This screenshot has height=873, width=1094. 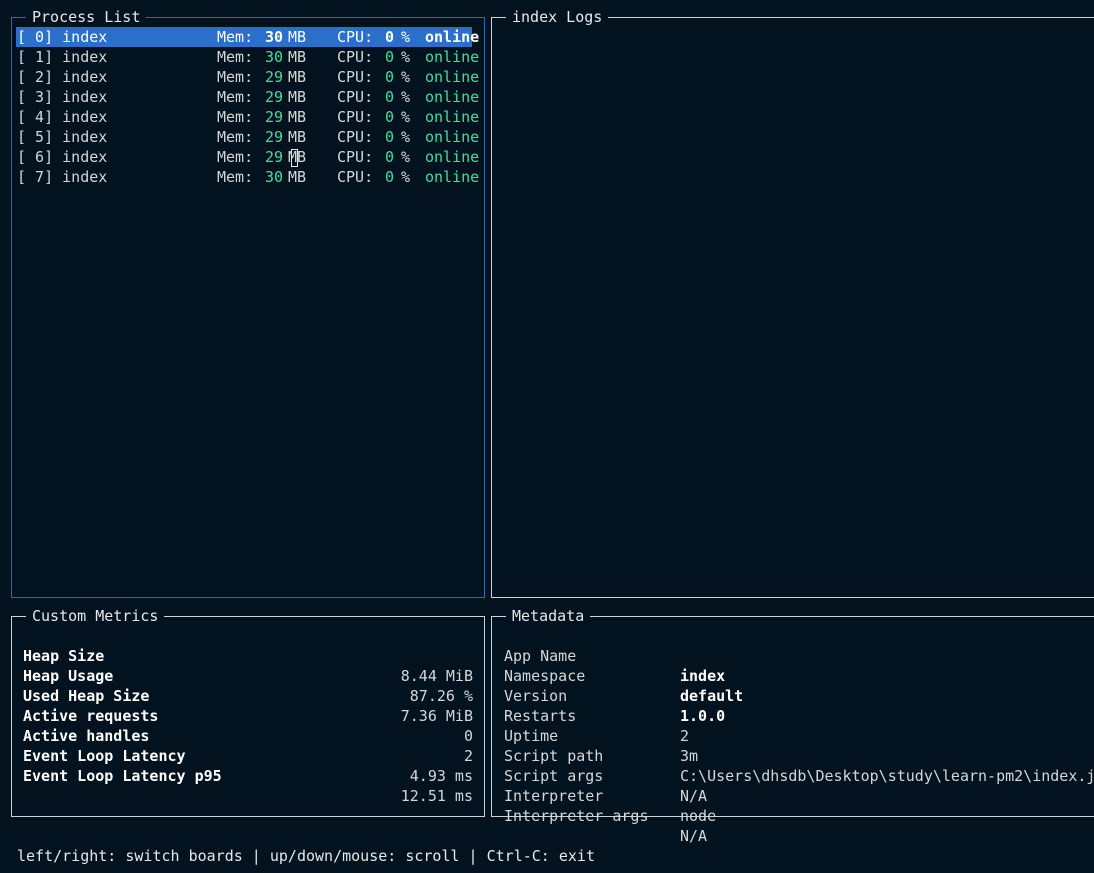 I want to click on process-name: [ 6] index, so click(x=62, y=157).